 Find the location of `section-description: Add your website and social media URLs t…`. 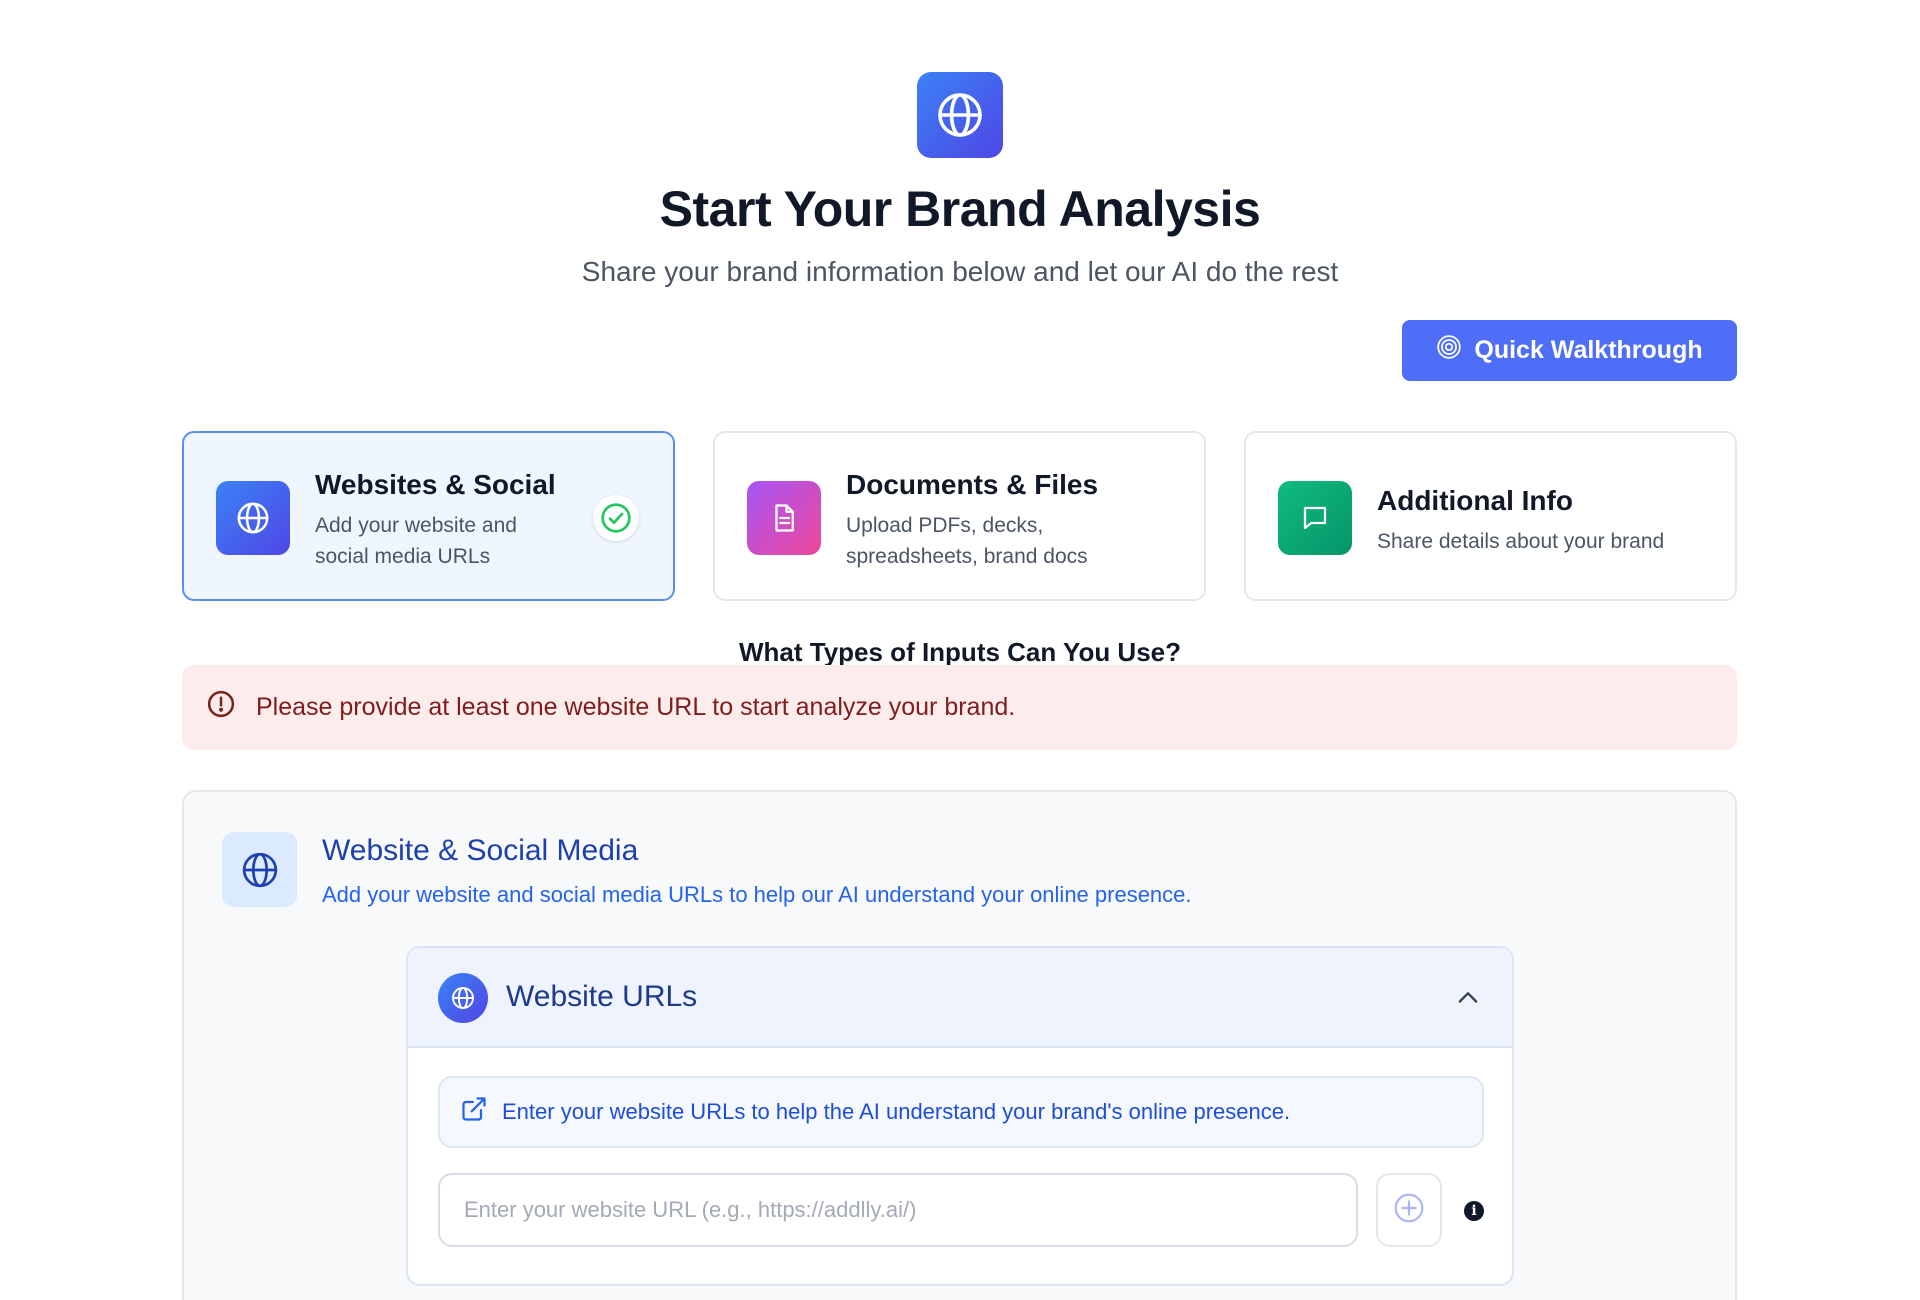

section-description: Add your website and social media URLs t… is located at coordinates (757, 894).